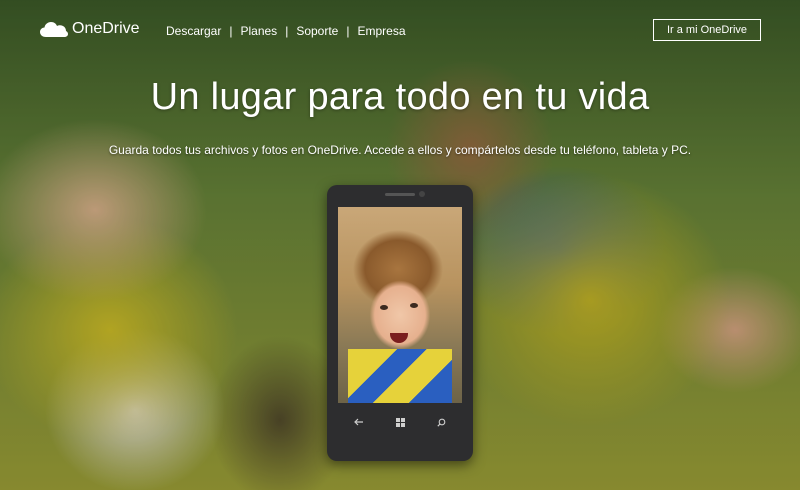 The height and width of the screenshot is (490, 800). I want to click on nav-link-soporte: Soporte, so click(317, 31).